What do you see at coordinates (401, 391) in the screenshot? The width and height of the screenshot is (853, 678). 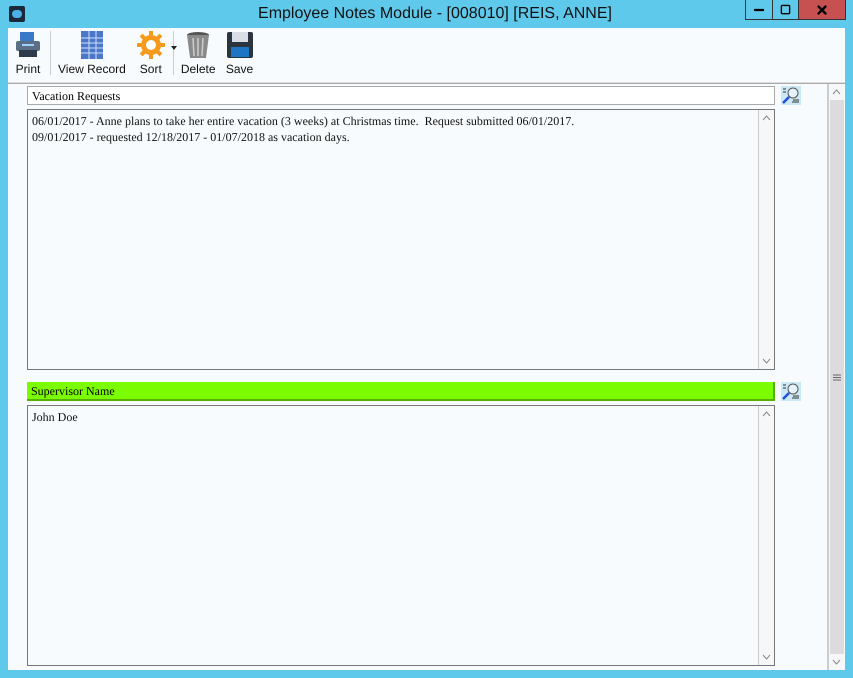 I see `section-label-field: Supervisor Name` at bounding box center [401, 391].